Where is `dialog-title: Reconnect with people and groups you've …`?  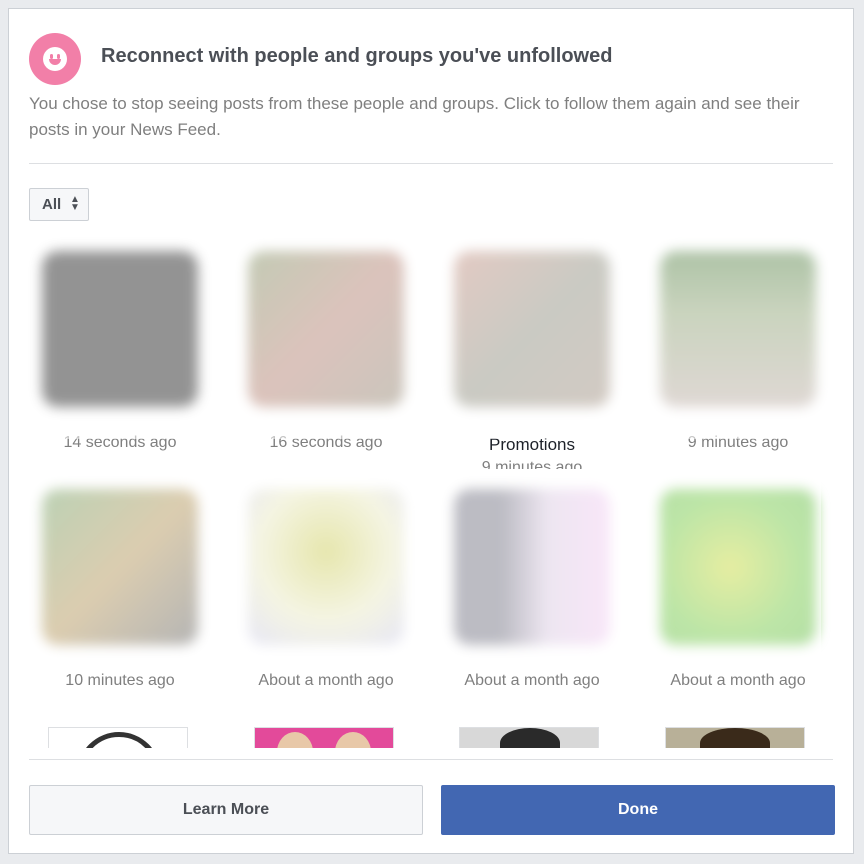
dialog-title: Reconnect with people and groups you've … is located at coordinates (357, 56).